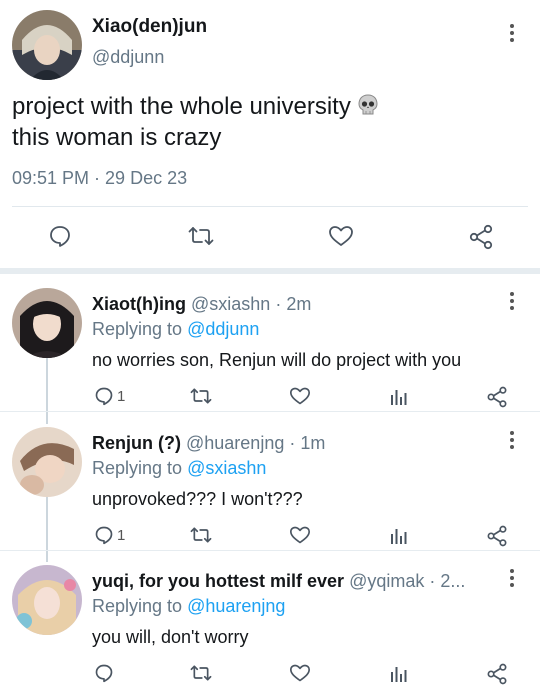  Describe the element at coordinates (223, 329) in the screenshot. I see `replying-to-mention: @ddjunn` at that location.